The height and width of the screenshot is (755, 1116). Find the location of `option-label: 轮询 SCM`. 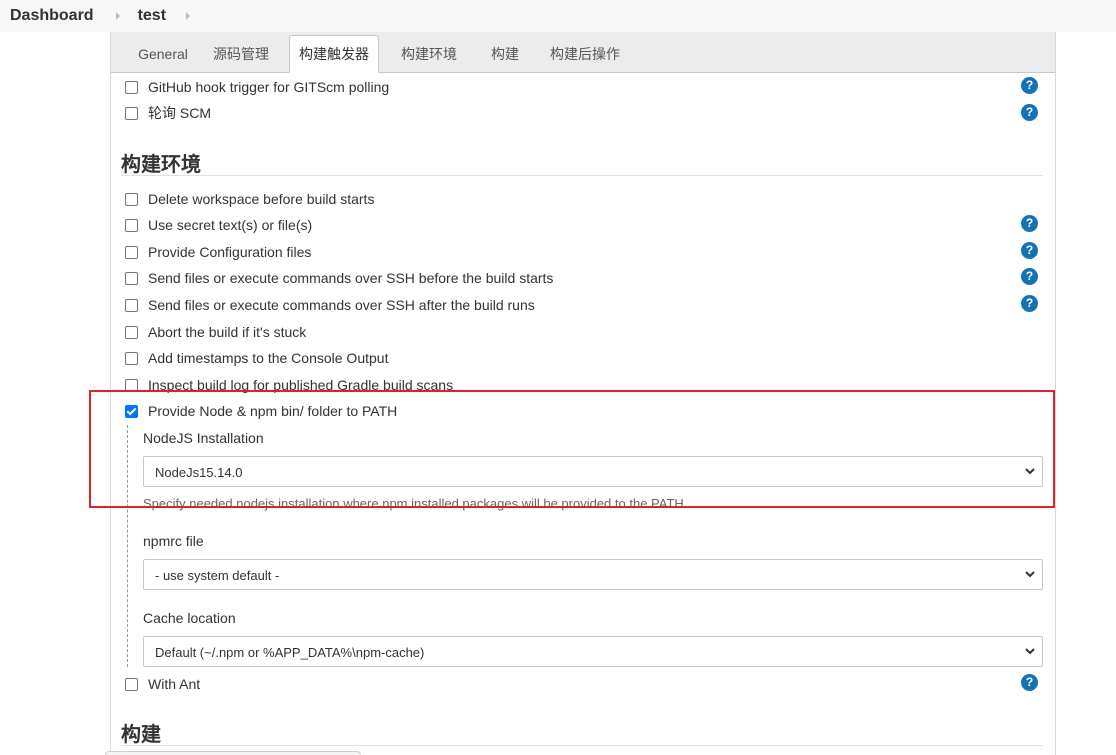

option-label: 轮询 SCM is located at coordinates (179, 113).